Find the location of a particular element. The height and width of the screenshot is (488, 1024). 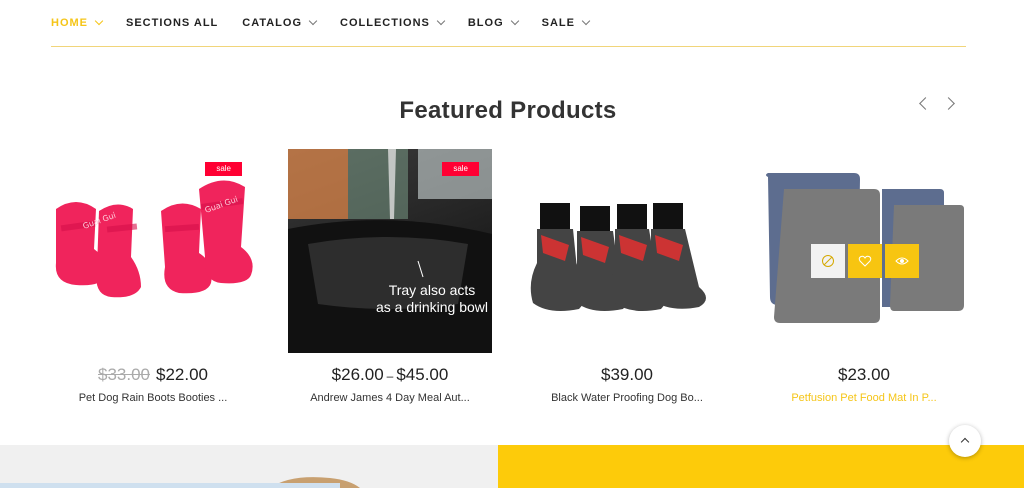

feeder-image is located at coordinates (390, 251).